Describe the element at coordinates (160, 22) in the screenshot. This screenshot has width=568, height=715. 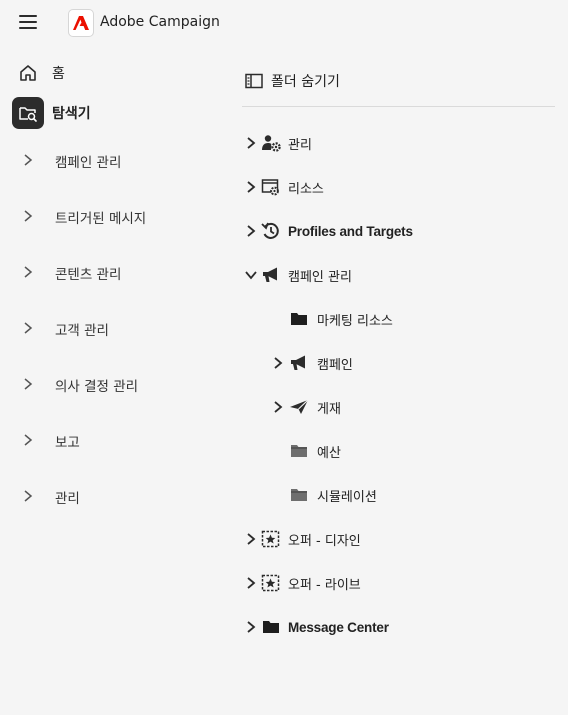
I see `app-title: Adobe Campaign` at that location.